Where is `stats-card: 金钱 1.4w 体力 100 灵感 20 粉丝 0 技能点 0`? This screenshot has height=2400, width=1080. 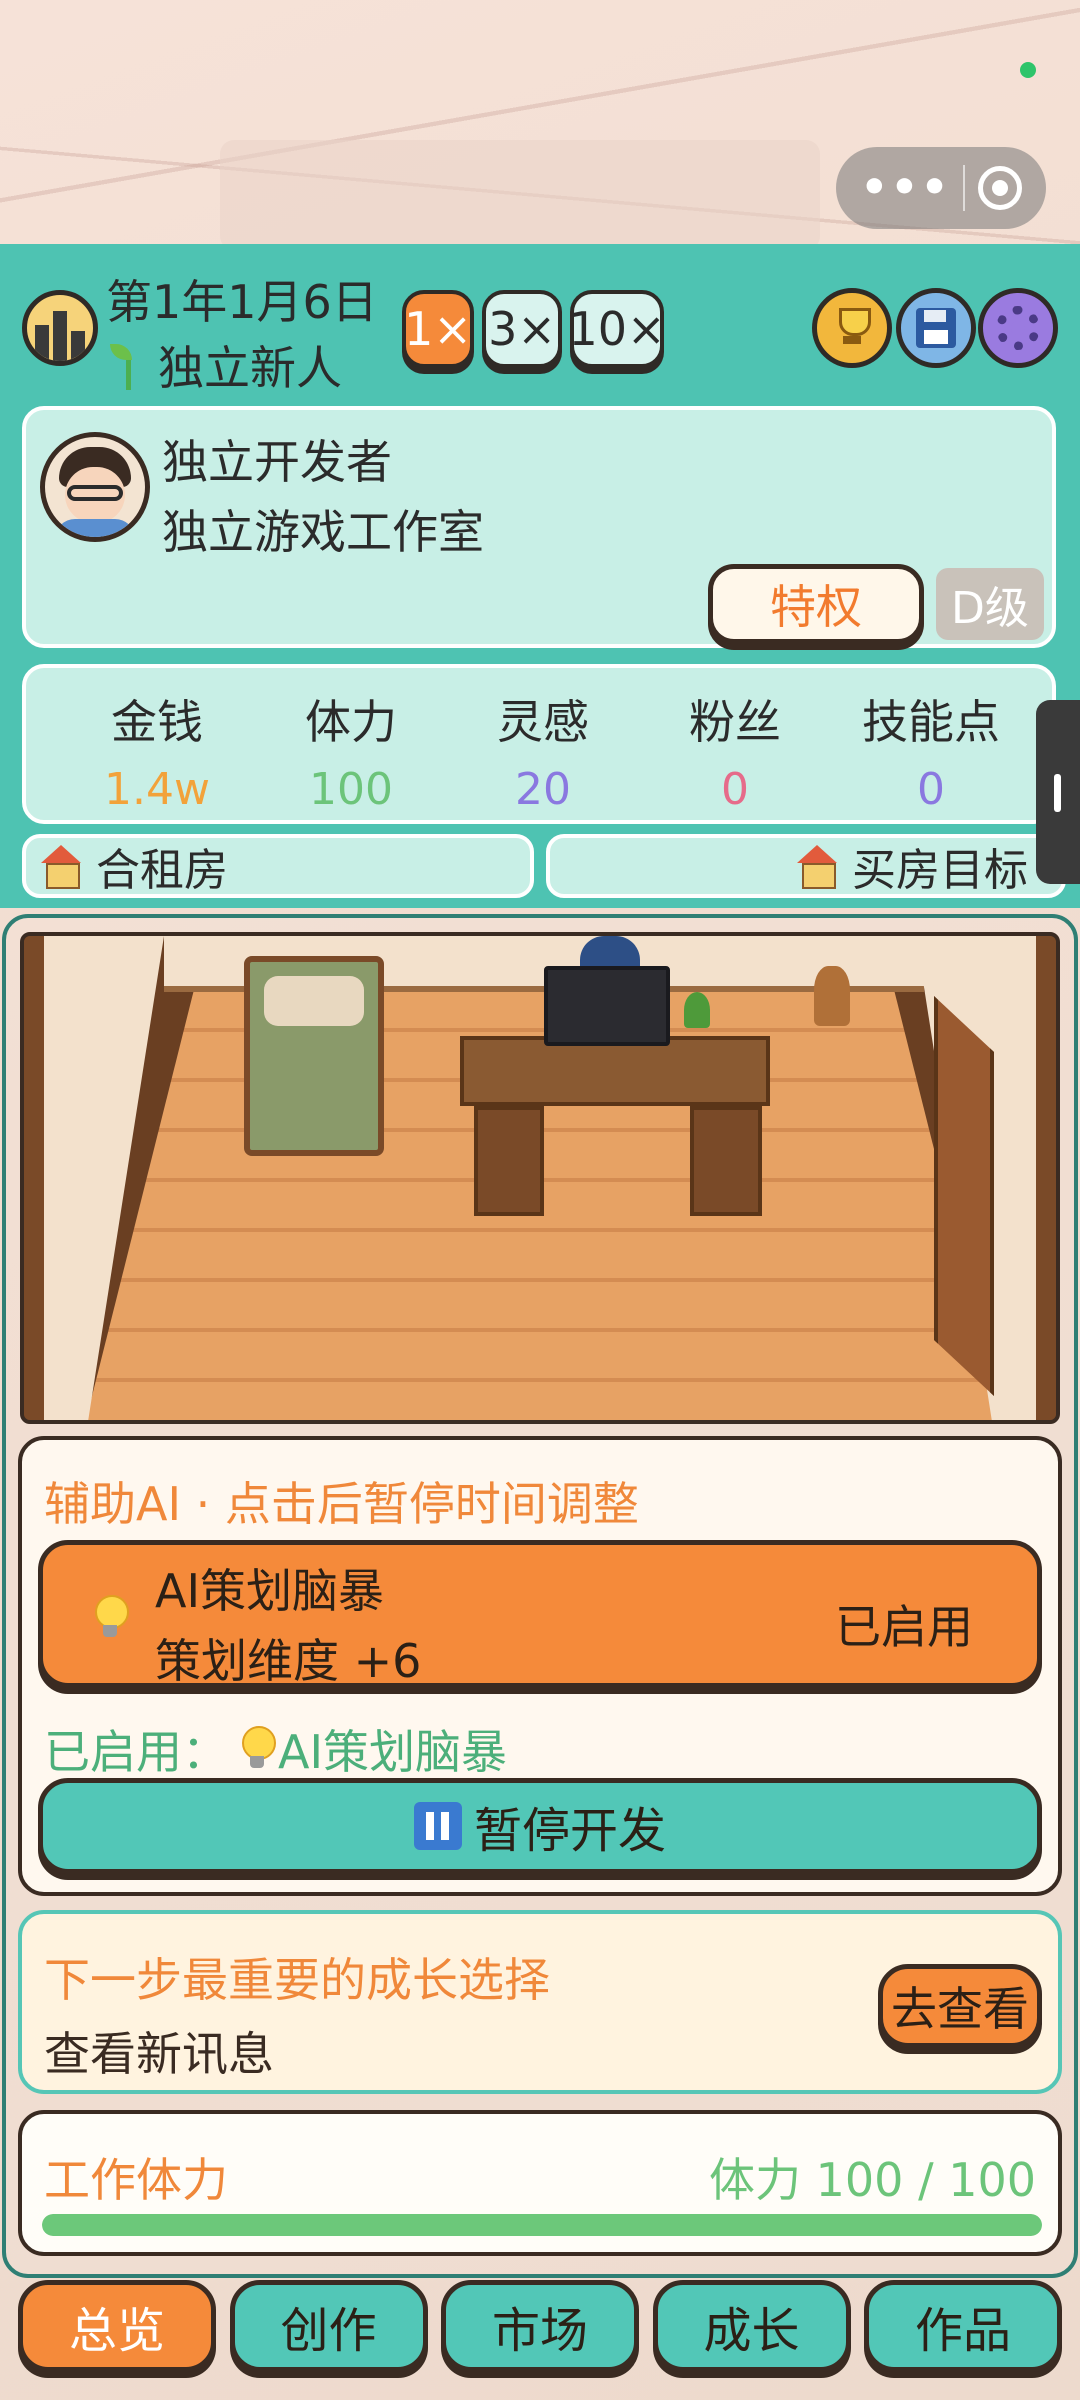 stats-card: 金钱 1.4w 体力 100 灵感 20 粉丝 0 技能点 0 is located at coordinates (539, 744).